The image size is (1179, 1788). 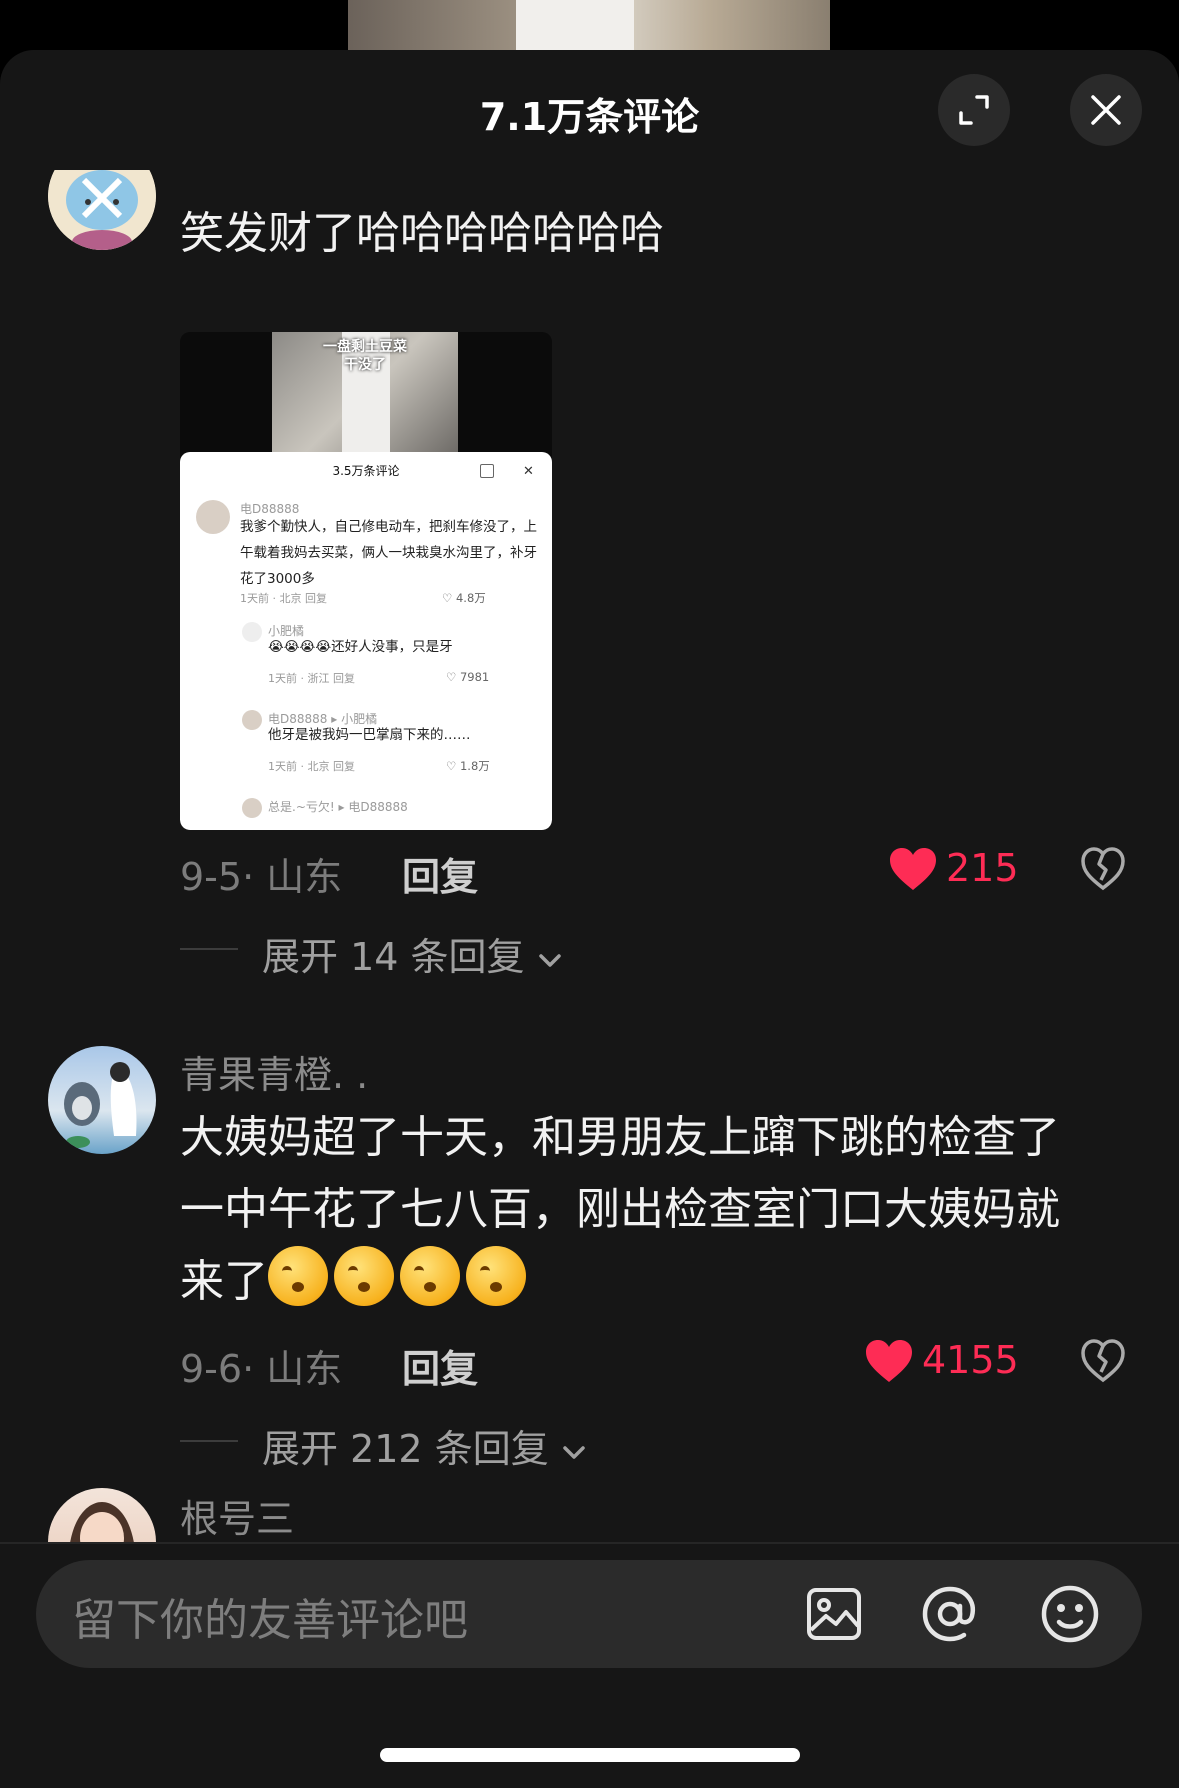 What do you see at coordinates (102, 1522) in the screenshot?
I see `person-avatar-icon` at bounding box center [102, 1522].